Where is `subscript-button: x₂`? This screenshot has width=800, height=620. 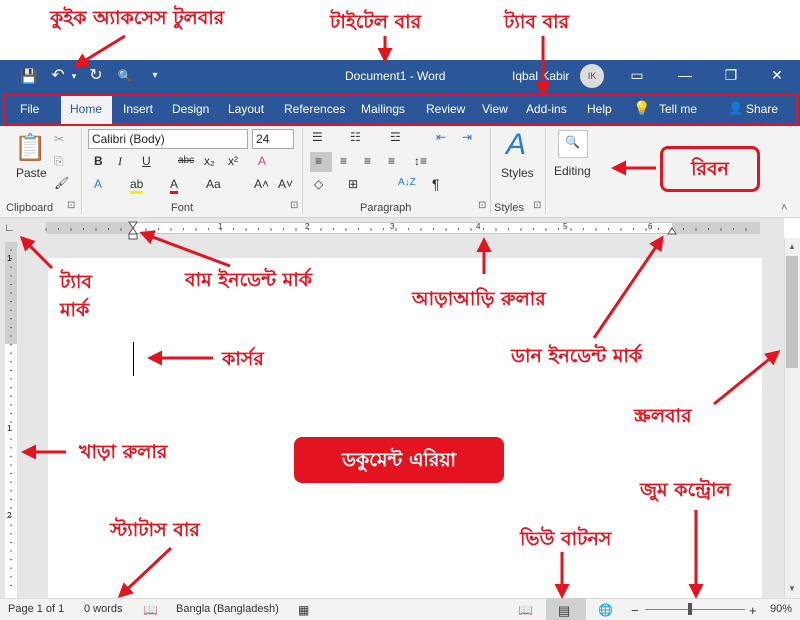 subscript-button: x₂ is located at coordinates (209, 161).